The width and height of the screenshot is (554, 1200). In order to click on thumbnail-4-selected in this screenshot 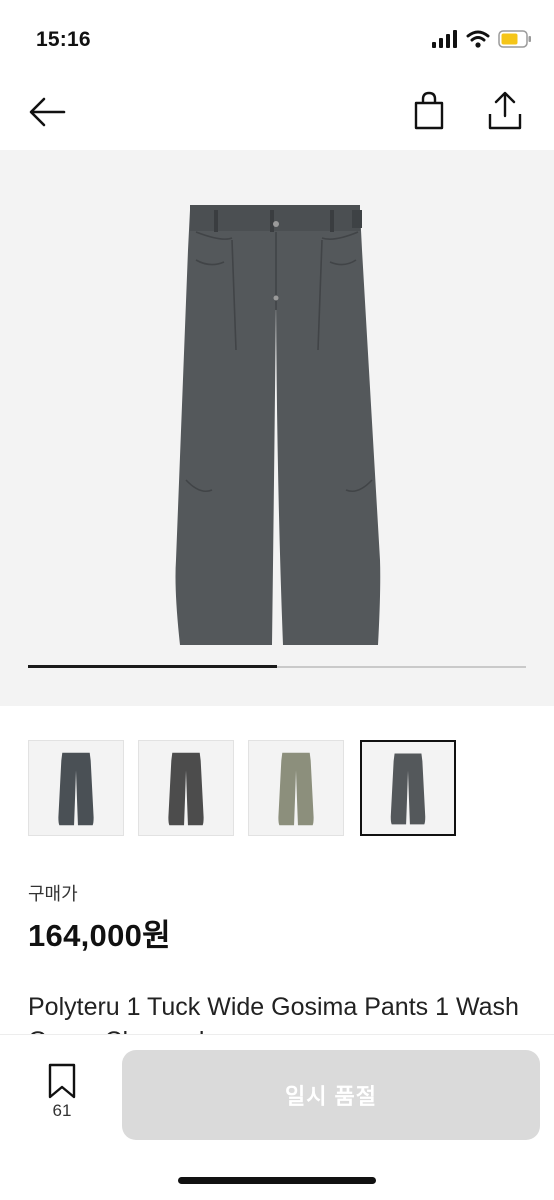, I will do `click(408, 788)`.